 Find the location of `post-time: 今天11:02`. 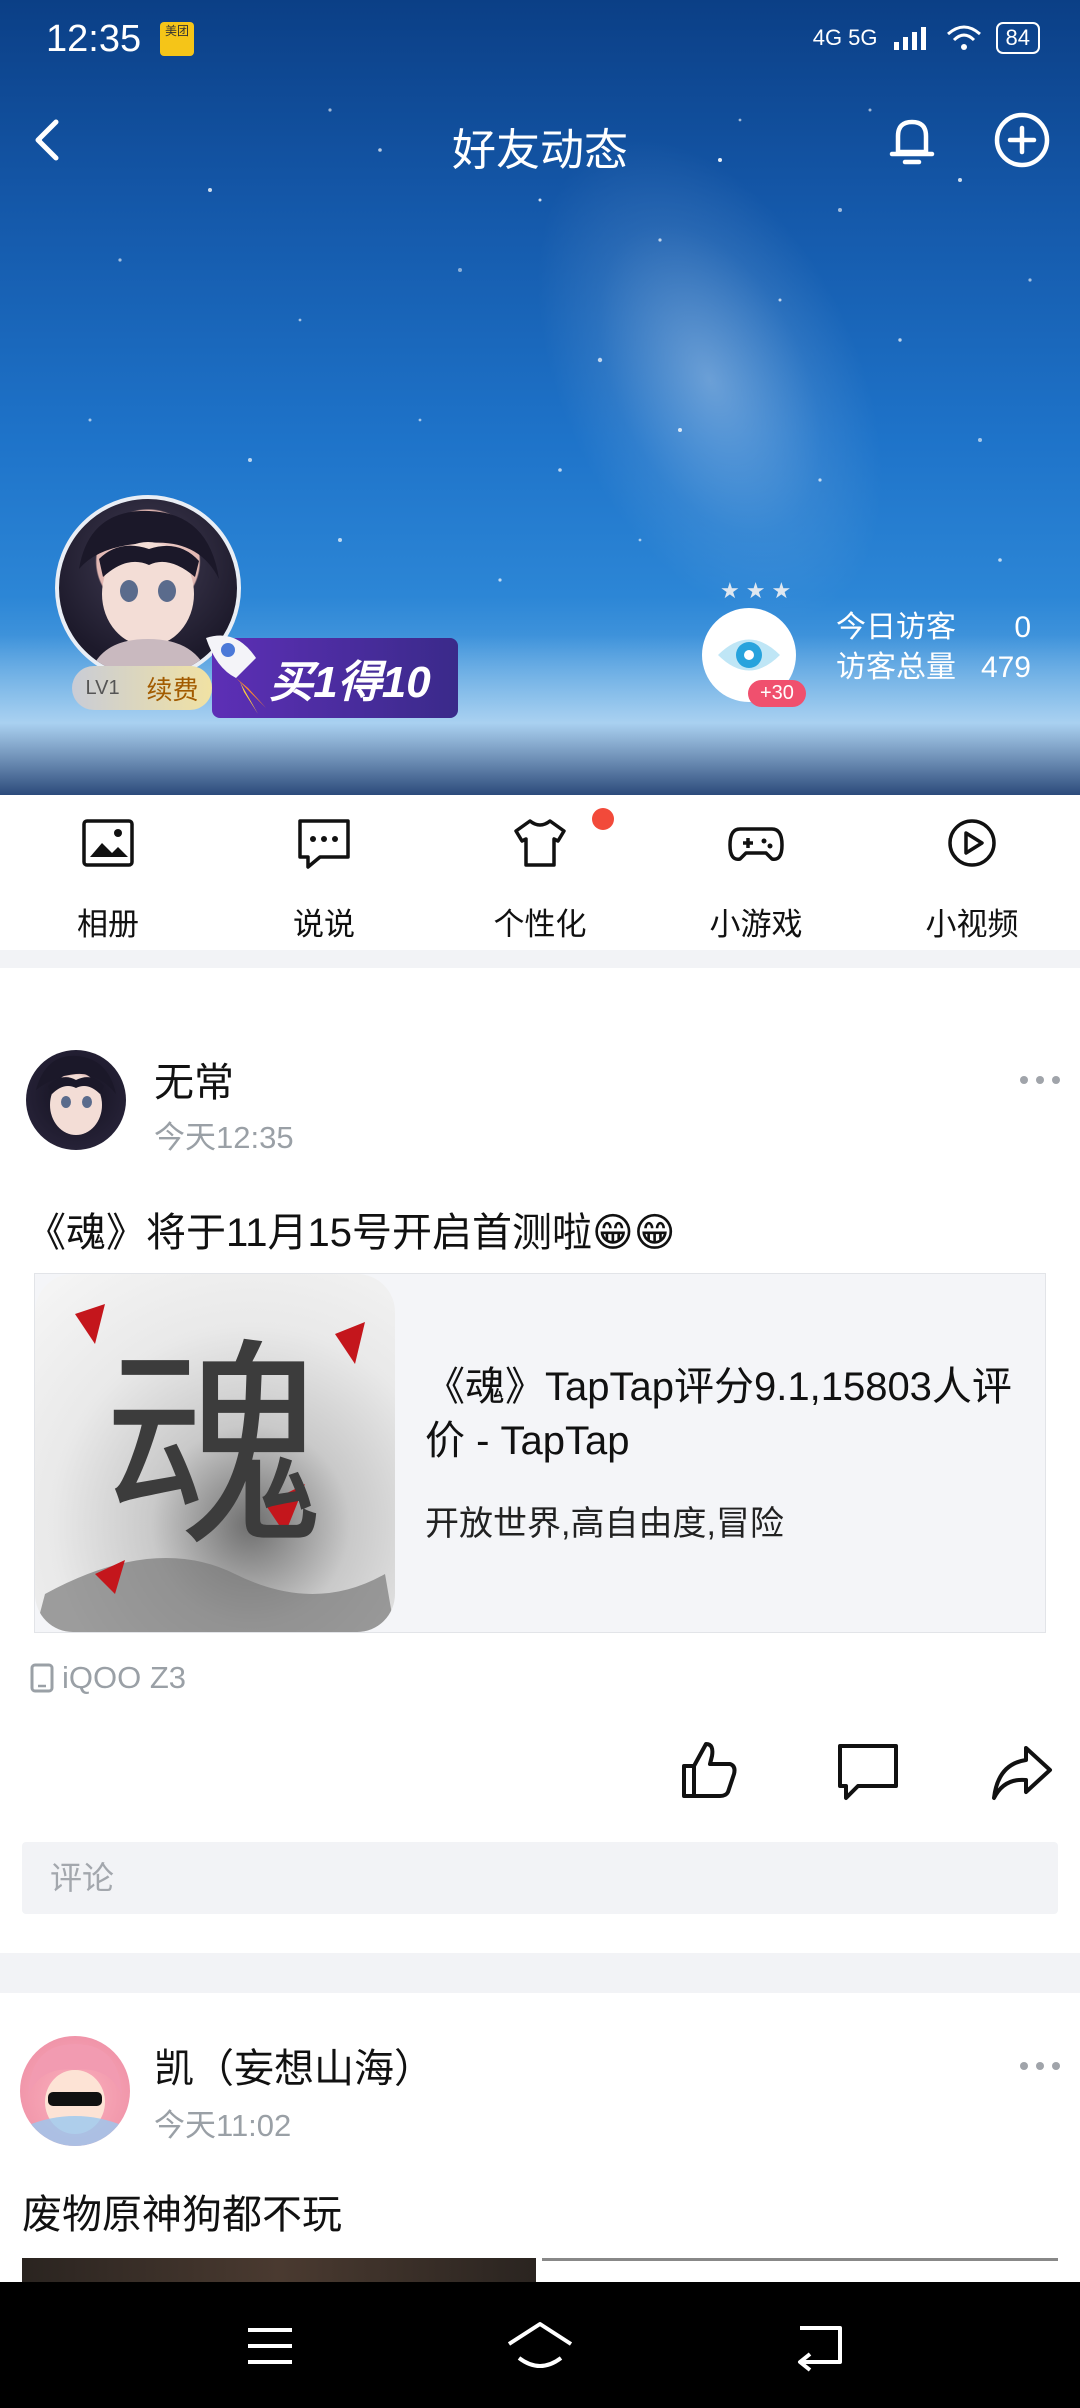

post-time: 今天11:02 is located at coordinates (223, 2125).